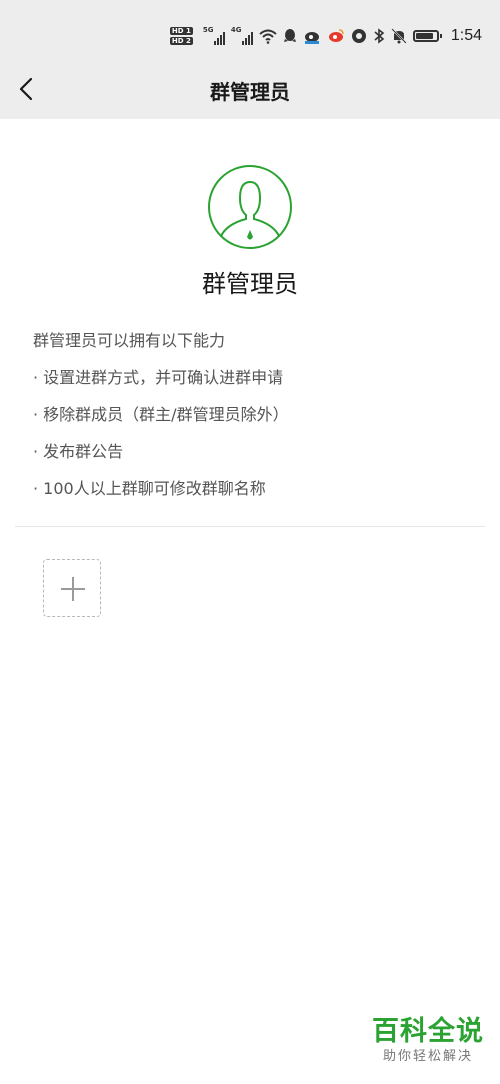  What do you see at coordinates (289, 35) in the screenshot?
I see `qq-icon` at bounding box center [289, 35].